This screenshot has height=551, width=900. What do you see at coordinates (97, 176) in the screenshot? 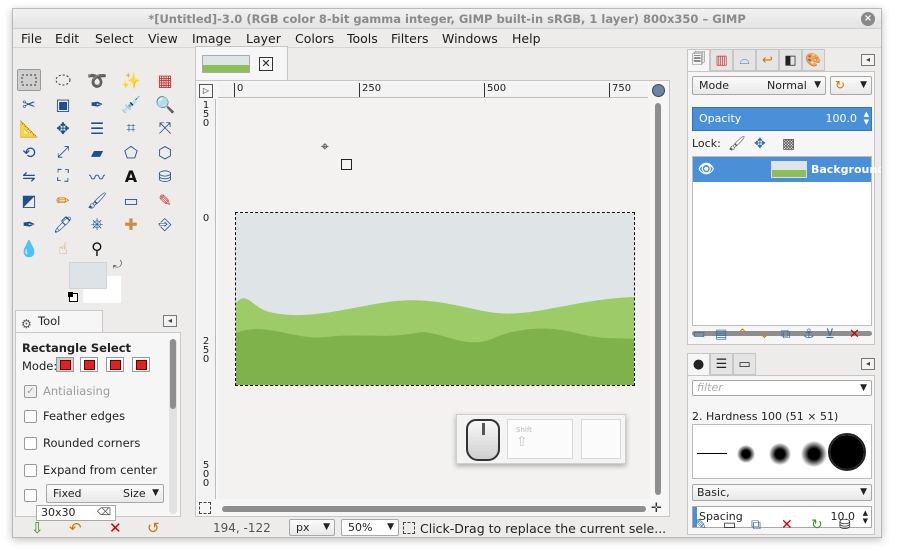
I see `warp-transform-tool-icon: 〰` at bounding box center [97, 176].